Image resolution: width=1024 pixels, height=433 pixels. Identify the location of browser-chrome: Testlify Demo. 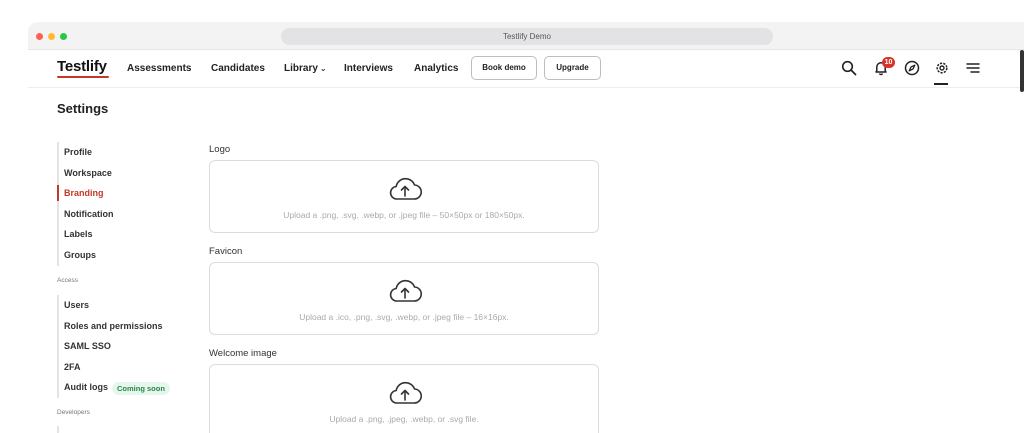
(526, 36).